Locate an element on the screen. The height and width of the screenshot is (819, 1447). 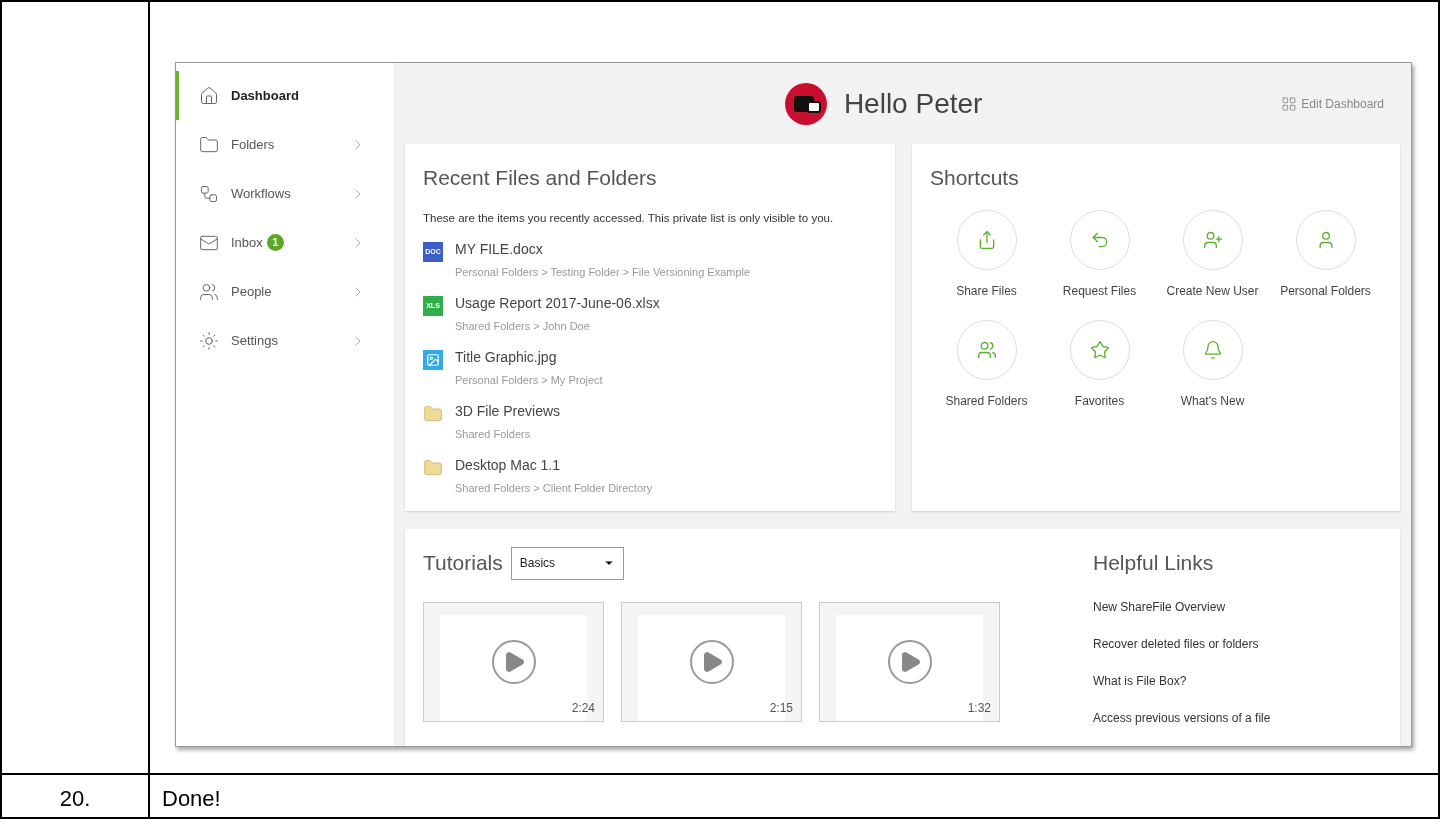
card-description: These are the items you recently accessed. This private list is only visible to you. is located at coordinates (629, 218).